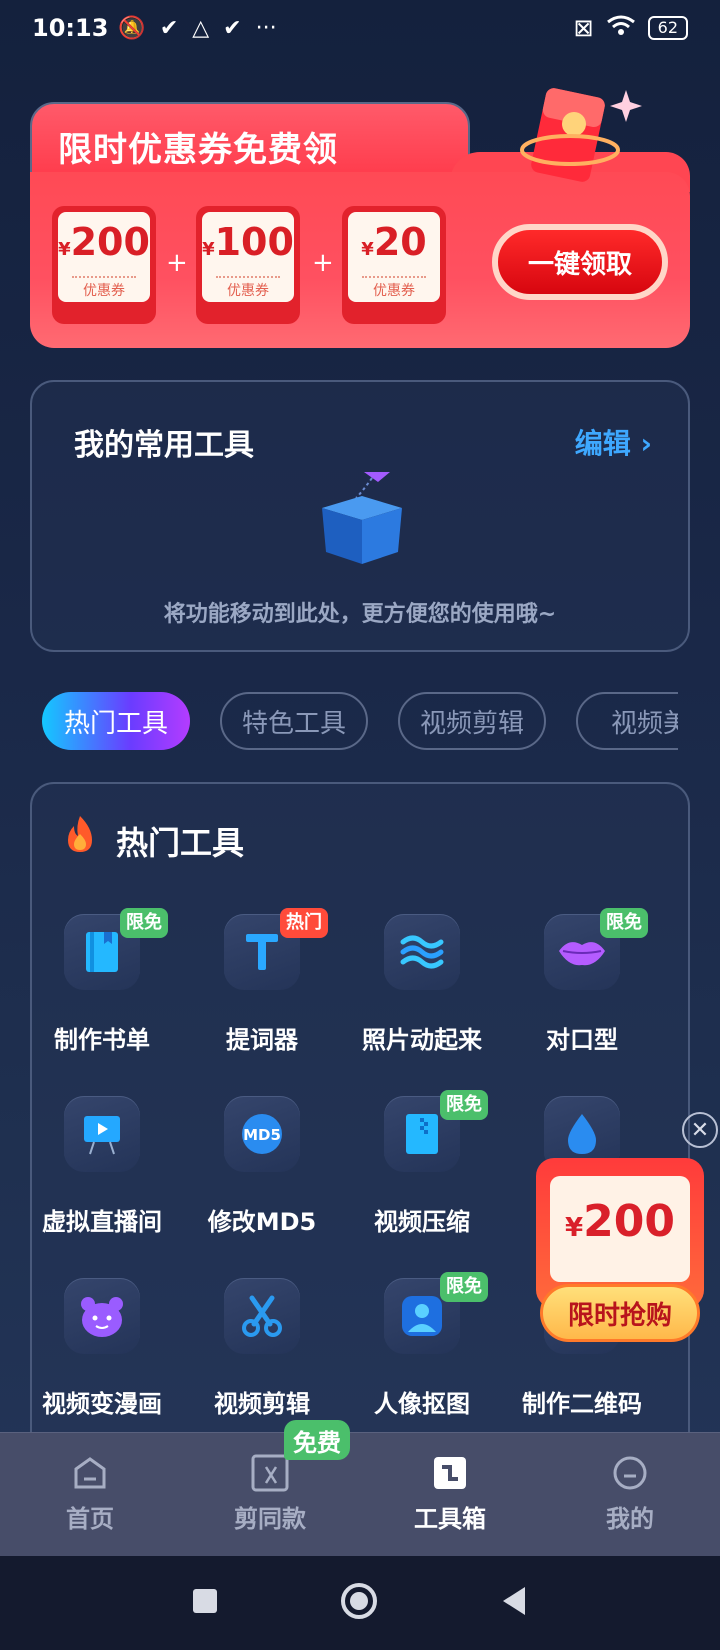 Image resolution: width=720 pixels, height=1650 pixels. I want to click on system-navigation-bar, so click(360, 1603).